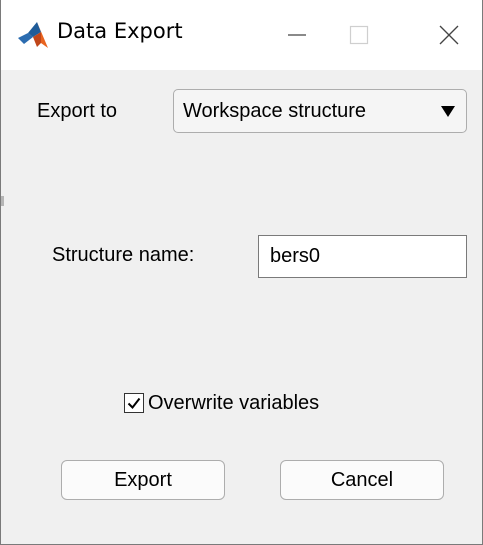 Image resolution: width=483 pixels, height=545 pixels. I want to click on structure-name-label: Structure name:, so click(123, 255).